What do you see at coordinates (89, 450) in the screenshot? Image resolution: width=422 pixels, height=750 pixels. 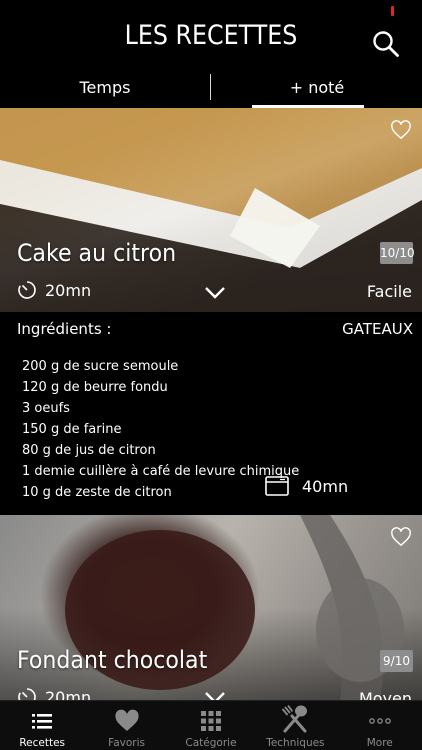 I see `list-item: 80 g de jus de citron` at bounding box center [89, 450].